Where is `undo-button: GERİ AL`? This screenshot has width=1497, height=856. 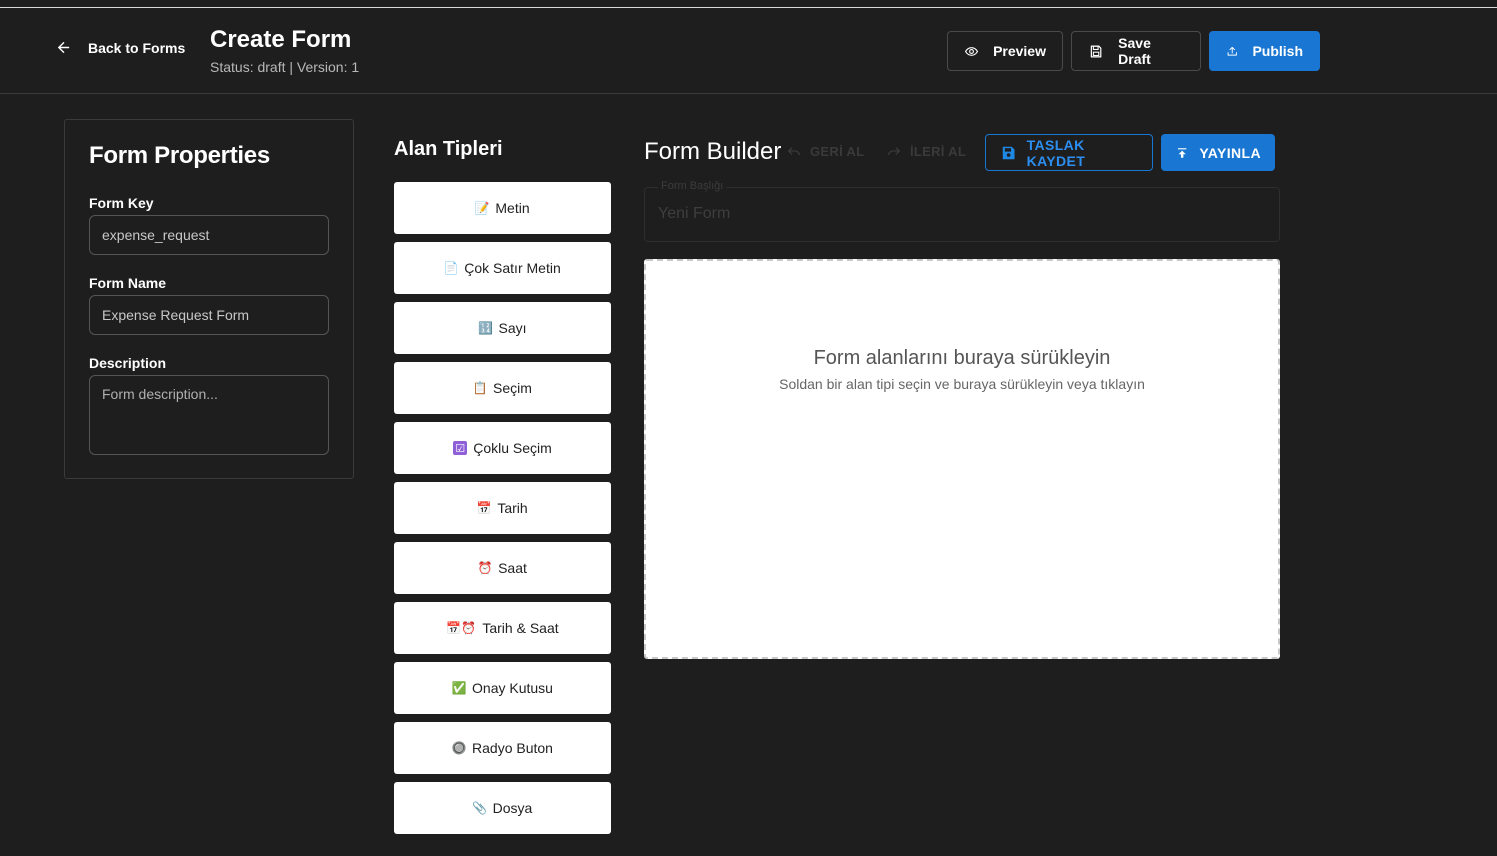
undo-button: GERİ AL is located at coordinates (825, 151).